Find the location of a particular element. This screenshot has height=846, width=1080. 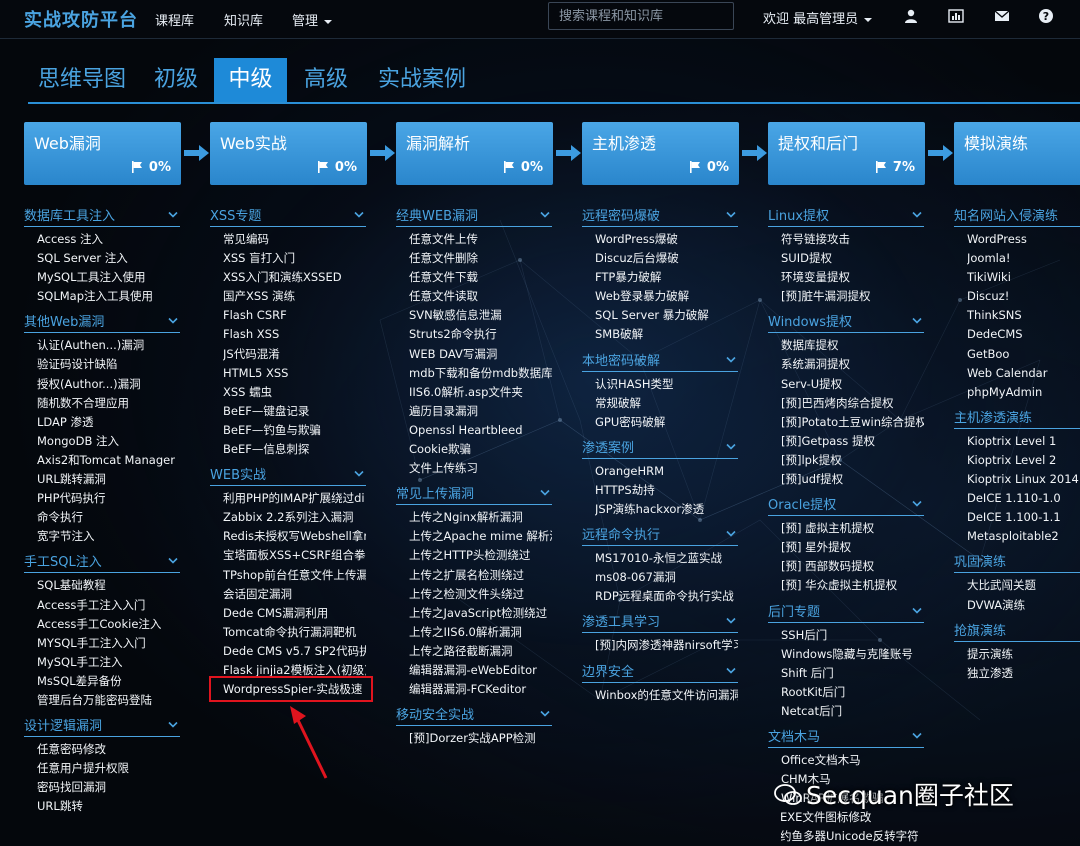

section-header: 巩固演练 is located at coordinates (1017, 564).